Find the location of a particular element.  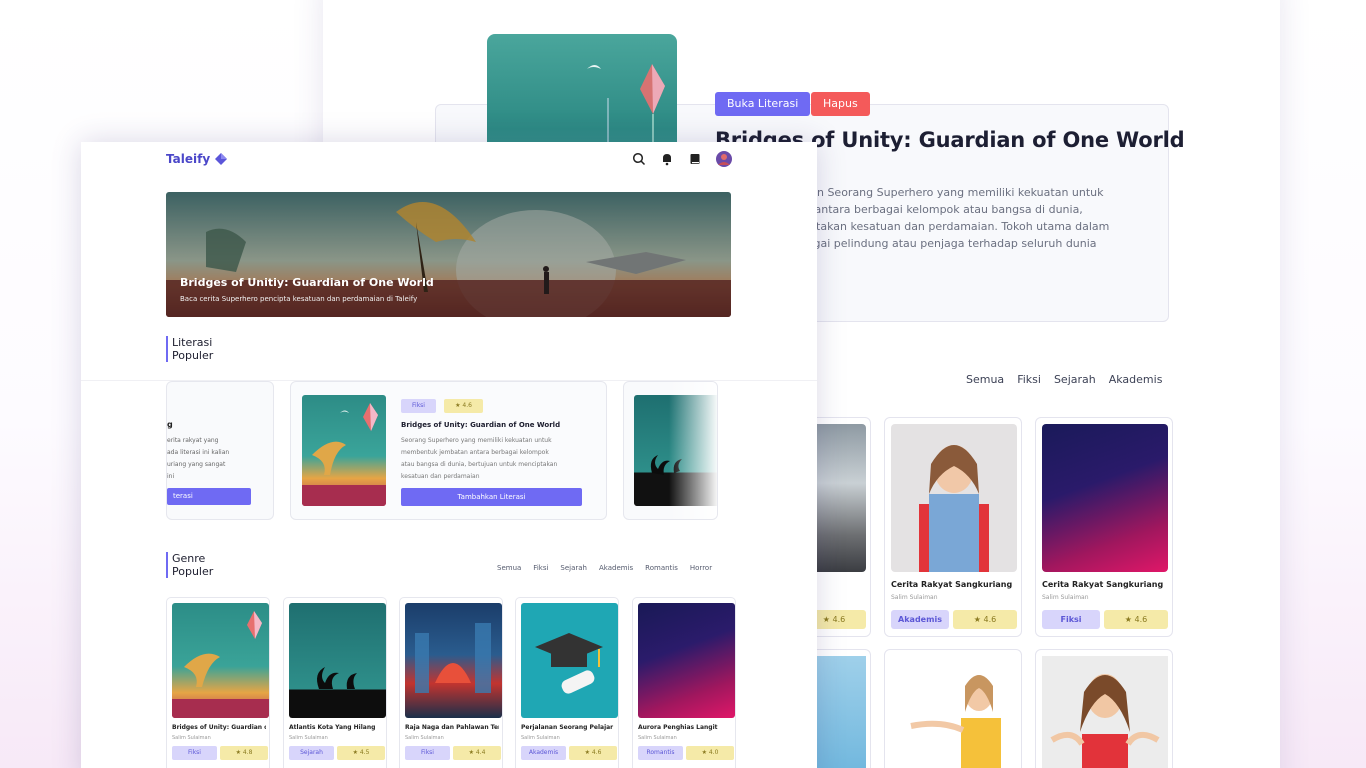

slide-cover is located at coordinates (344, 450).